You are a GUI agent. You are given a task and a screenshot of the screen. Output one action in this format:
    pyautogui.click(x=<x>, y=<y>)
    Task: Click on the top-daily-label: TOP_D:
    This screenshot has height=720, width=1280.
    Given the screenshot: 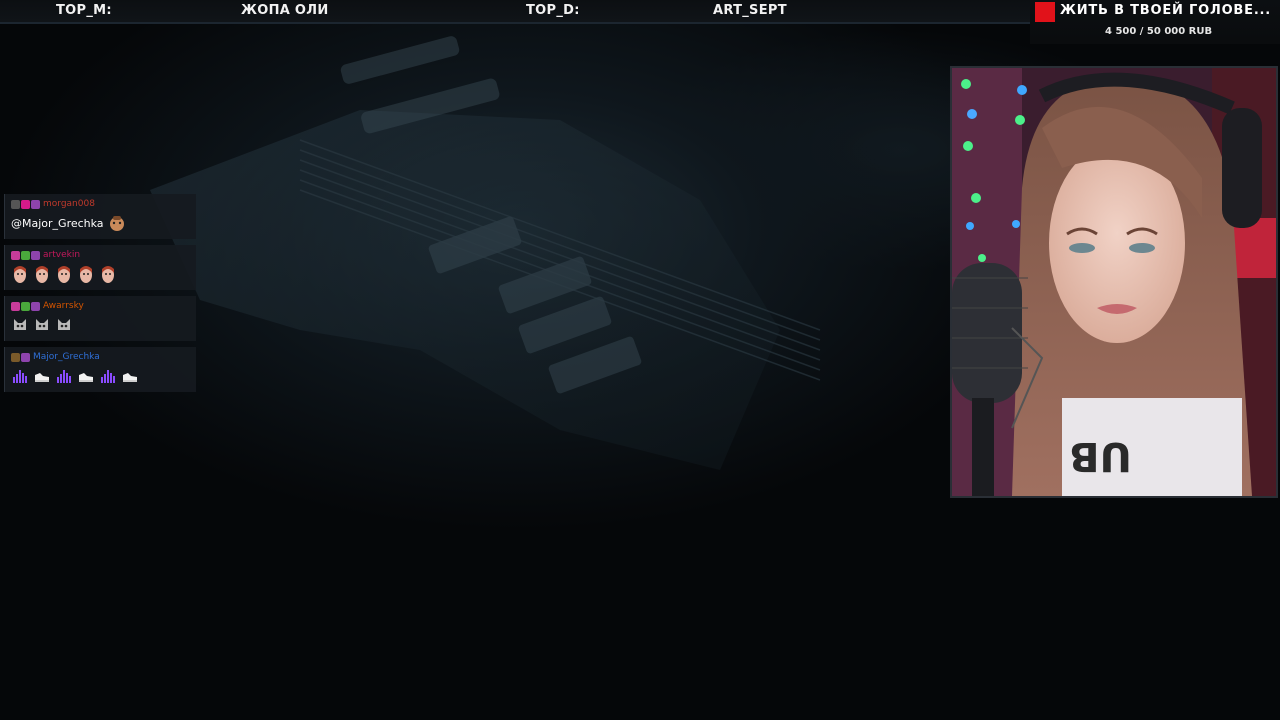 What is the action you would take?
    pyautogui.click(x=553, y=10)
    